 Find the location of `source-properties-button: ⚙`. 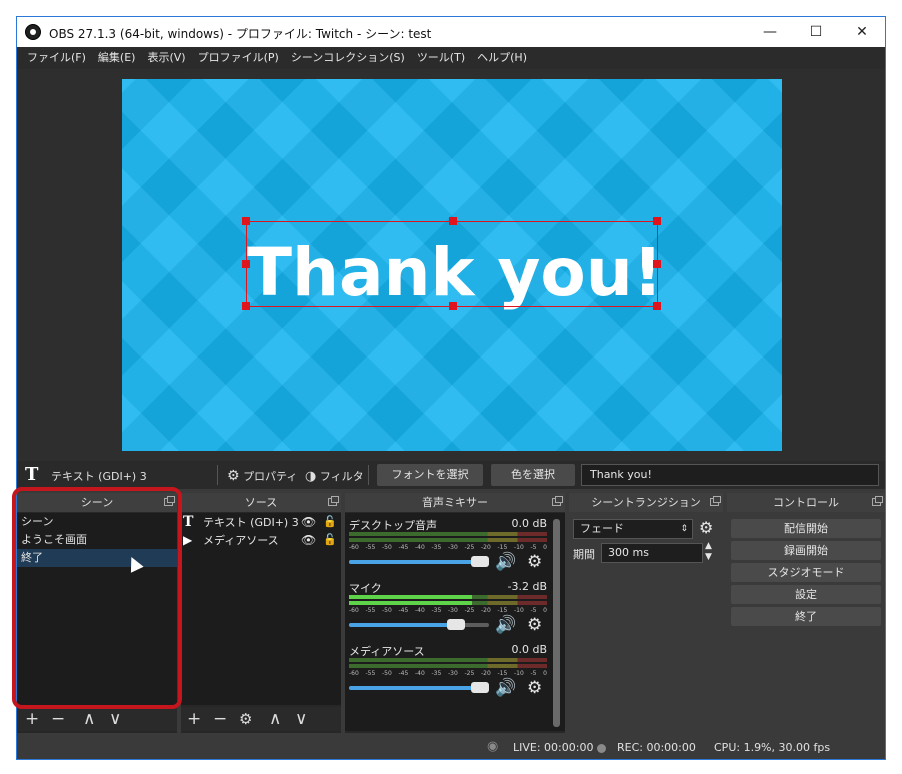

source-properties-button: ⚙ is located at coordinates (245, 719).